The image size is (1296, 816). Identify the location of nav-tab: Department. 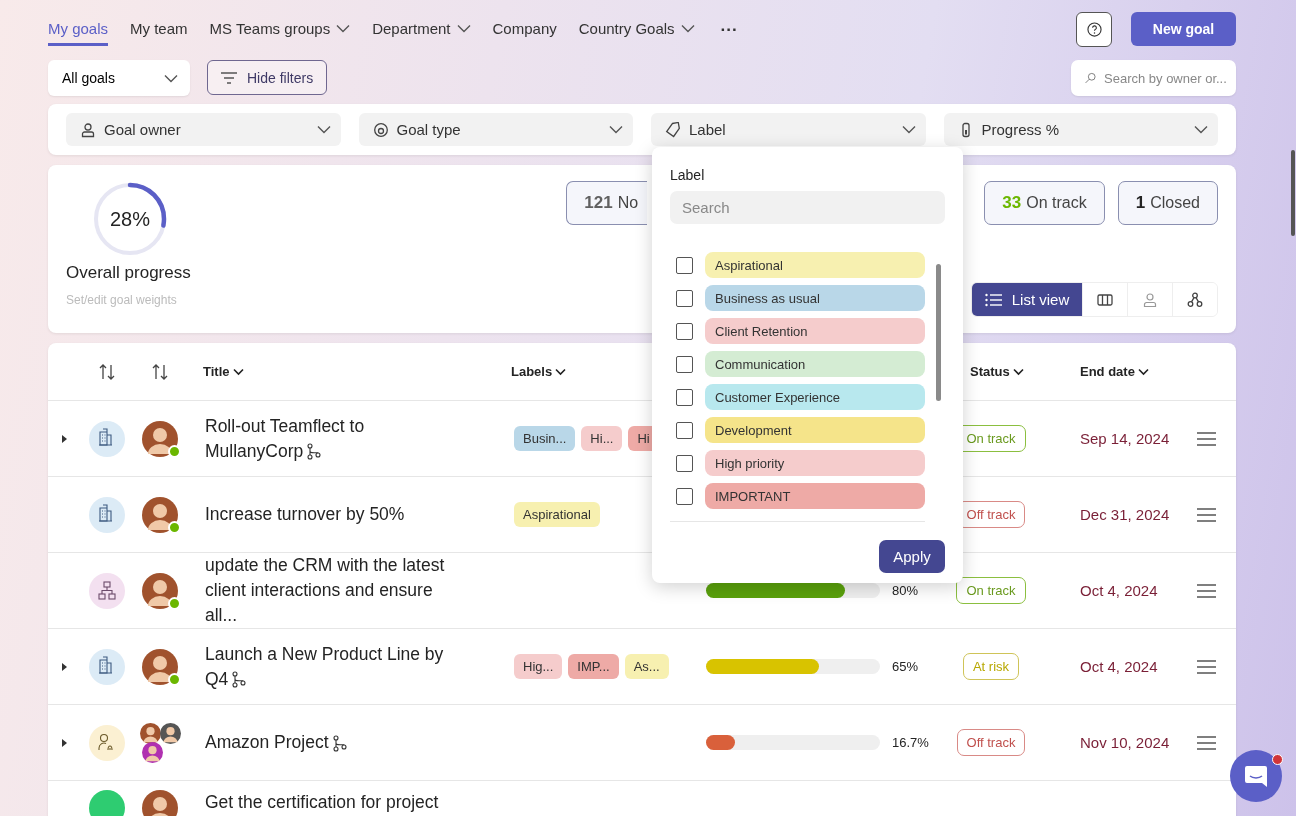
(421, 30).